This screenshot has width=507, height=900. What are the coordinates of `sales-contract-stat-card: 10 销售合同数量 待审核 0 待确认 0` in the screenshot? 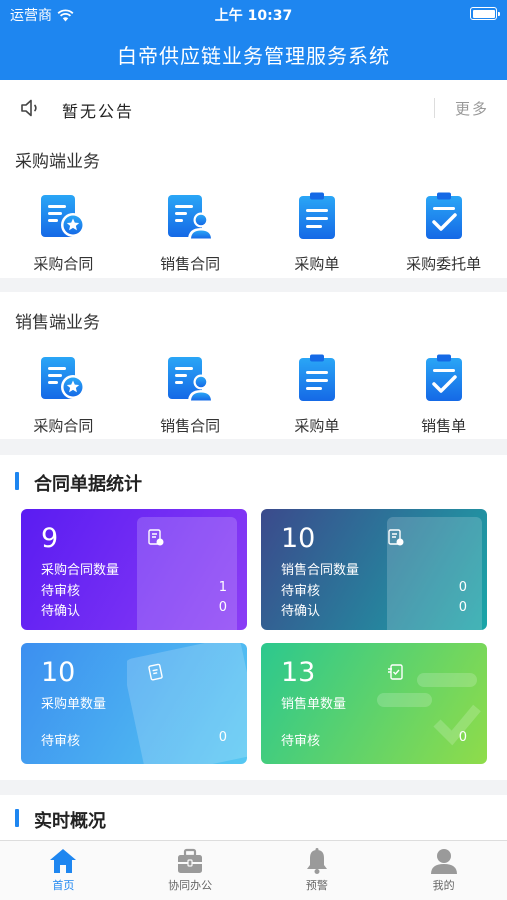 It's located at (374, 569).